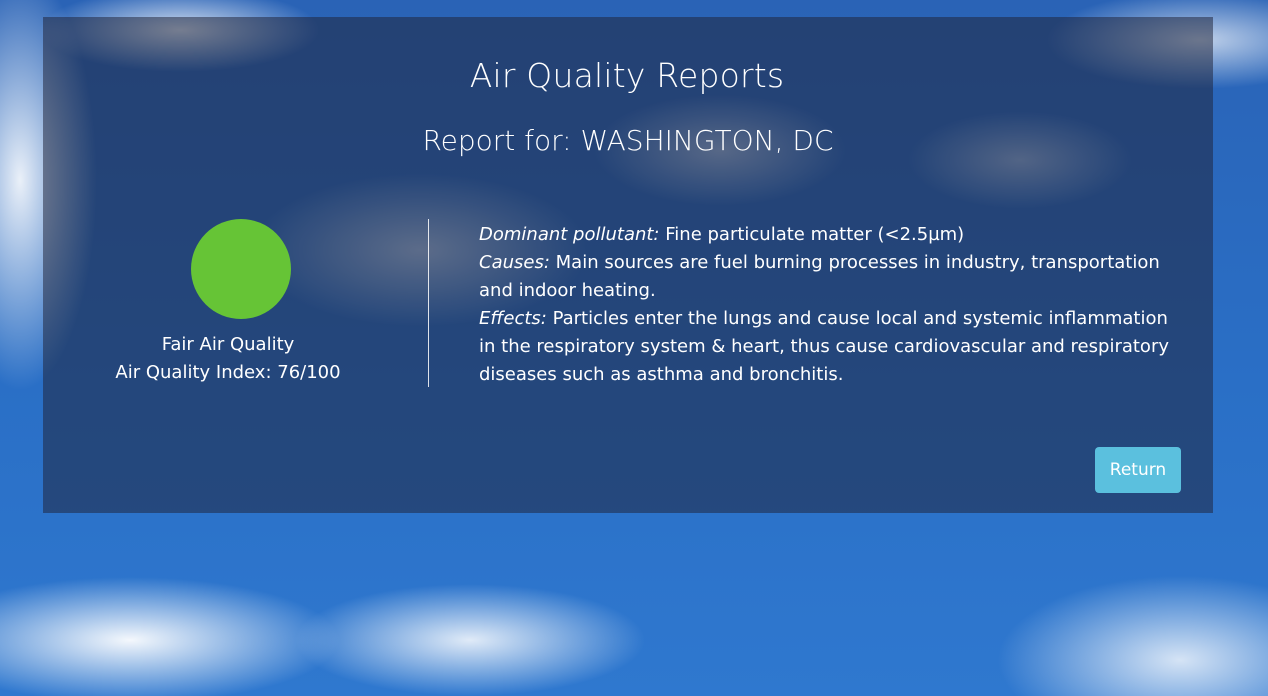  What do you see at coordinates (241, 269) in the screenshot?
I see `air-quality-indicator-circle` at bounding box center [241, 269].